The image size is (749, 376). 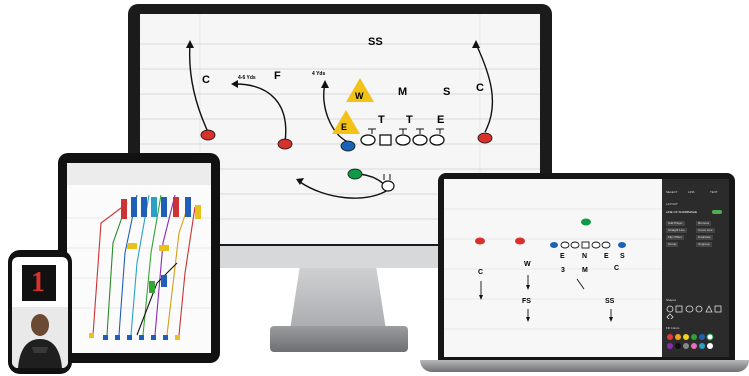 What do you see at coordinates (526, 301) in the screenshot?
I see `lp-fs: FS` at bounding box center [526, 301].